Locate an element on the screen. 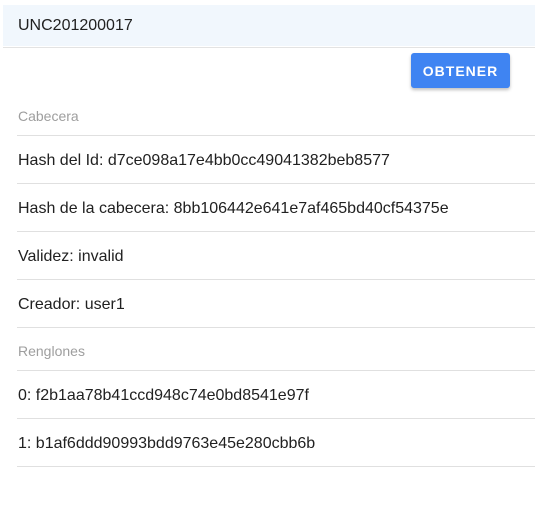 This screenshot has height=511, width=535. list-item-renglon-1: 1: b1af6ddd90993bdd9763e45e280cbb6b is located at coordinates (167, 443).